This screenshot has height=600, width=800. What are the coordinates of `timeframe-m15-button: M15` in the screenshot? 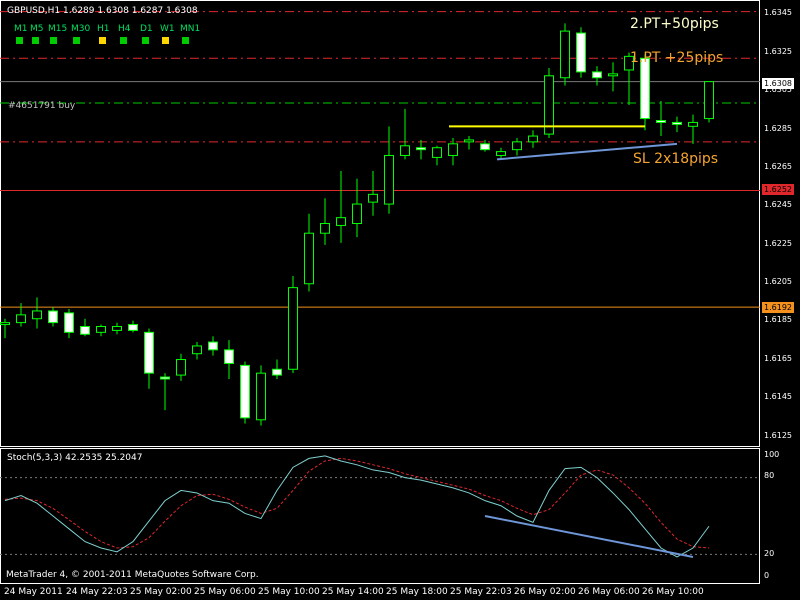 It's located at (57, 29).